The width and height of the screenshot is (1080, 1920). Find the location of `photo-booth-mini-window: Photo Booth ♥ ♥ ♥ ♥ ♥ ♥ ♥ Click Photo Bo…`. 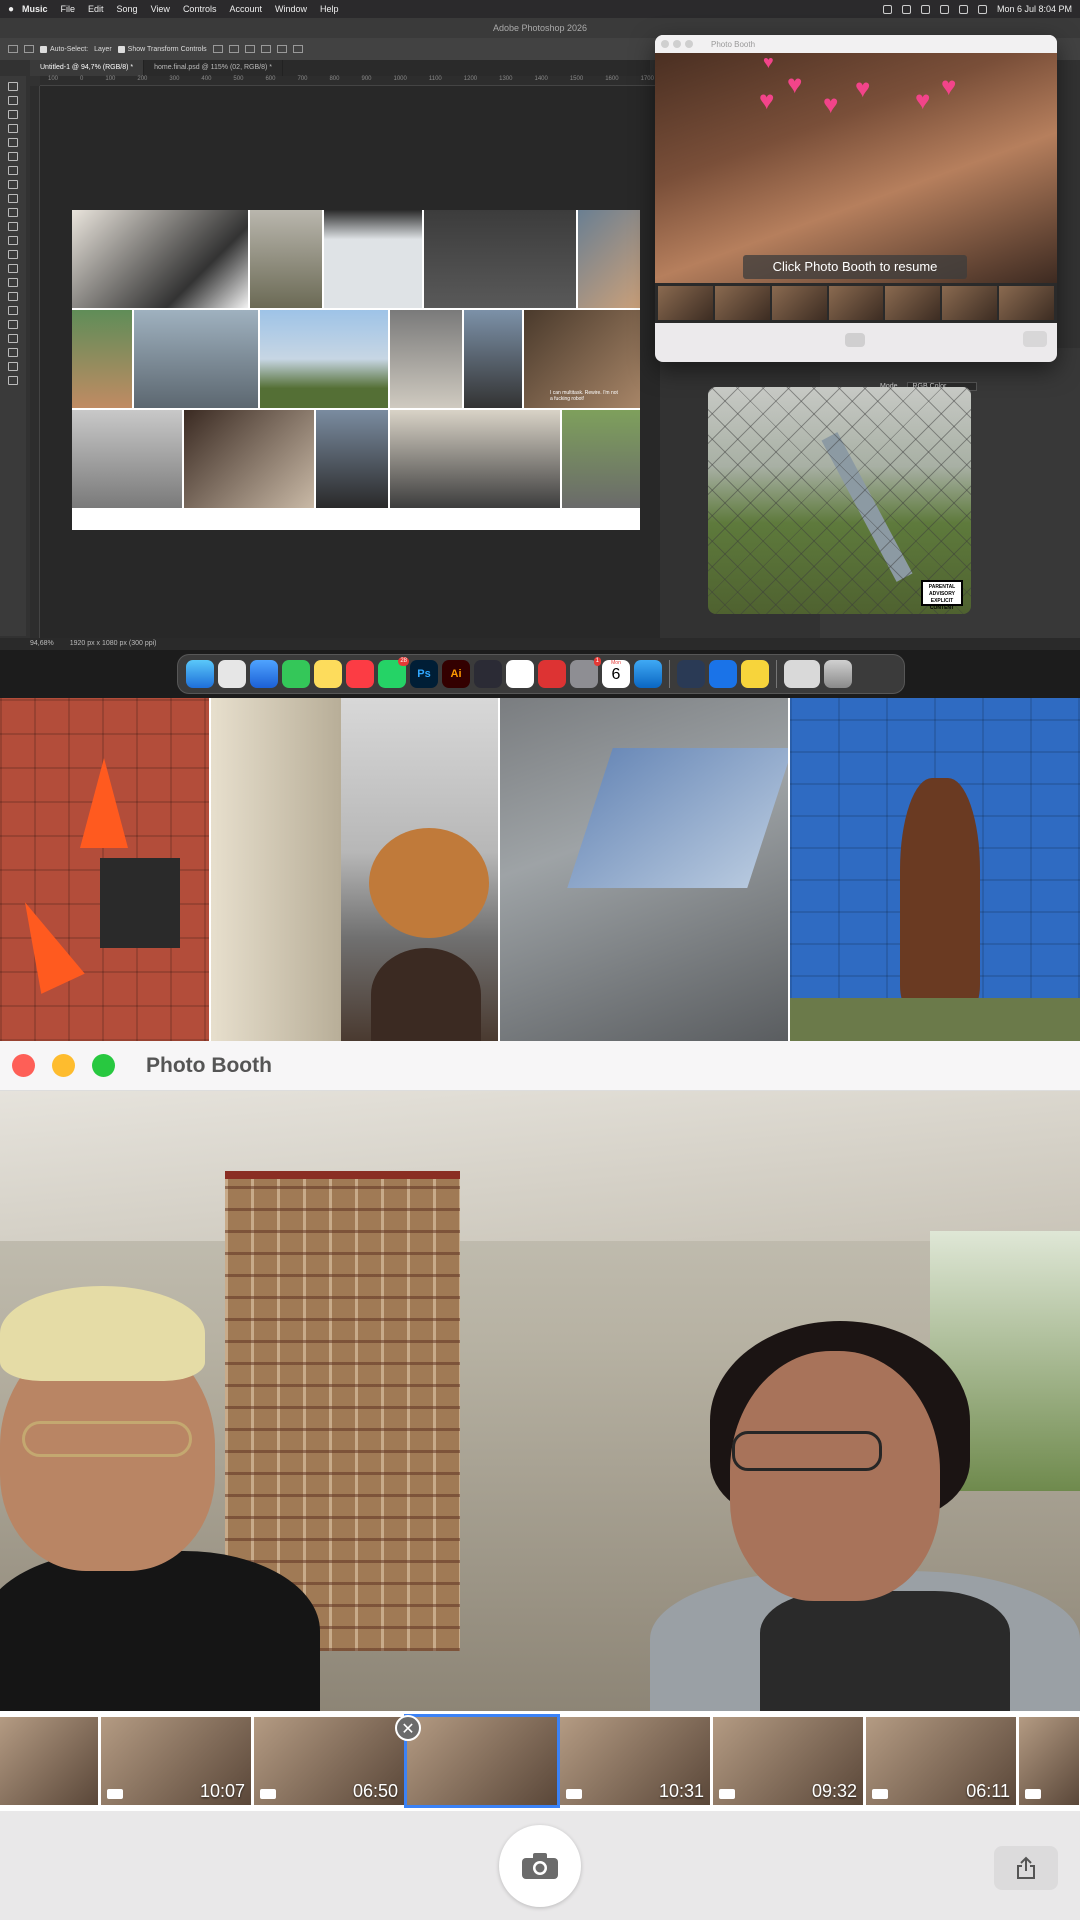

photo-booth-mini-window: Photo Booth ♥ ♥ ♥ ♥ ♥ ♥ ♥ Click Photo Bo… is located at coordinates (856, 198).